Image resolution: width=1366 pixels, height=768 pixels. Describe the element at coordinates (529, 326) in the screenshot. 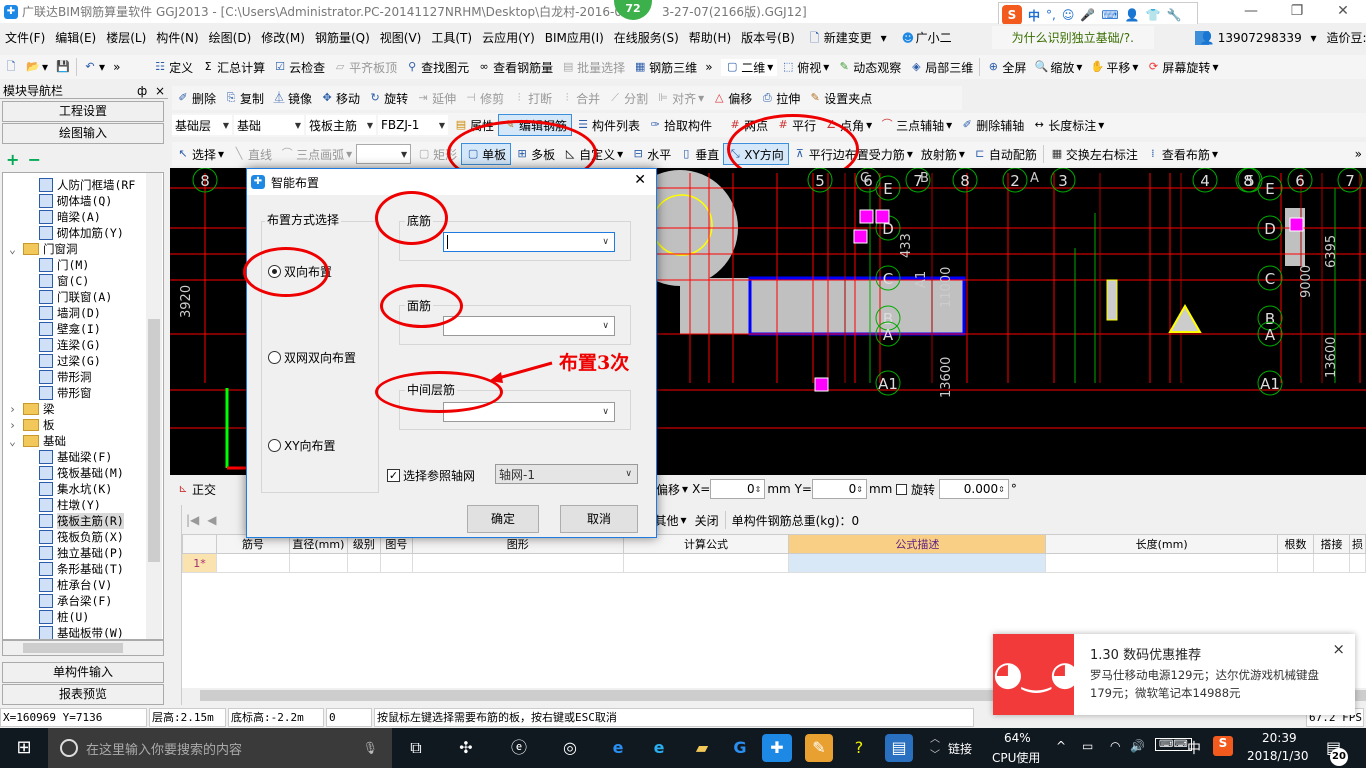

I see `top-rebar-select: ∨` at that location.